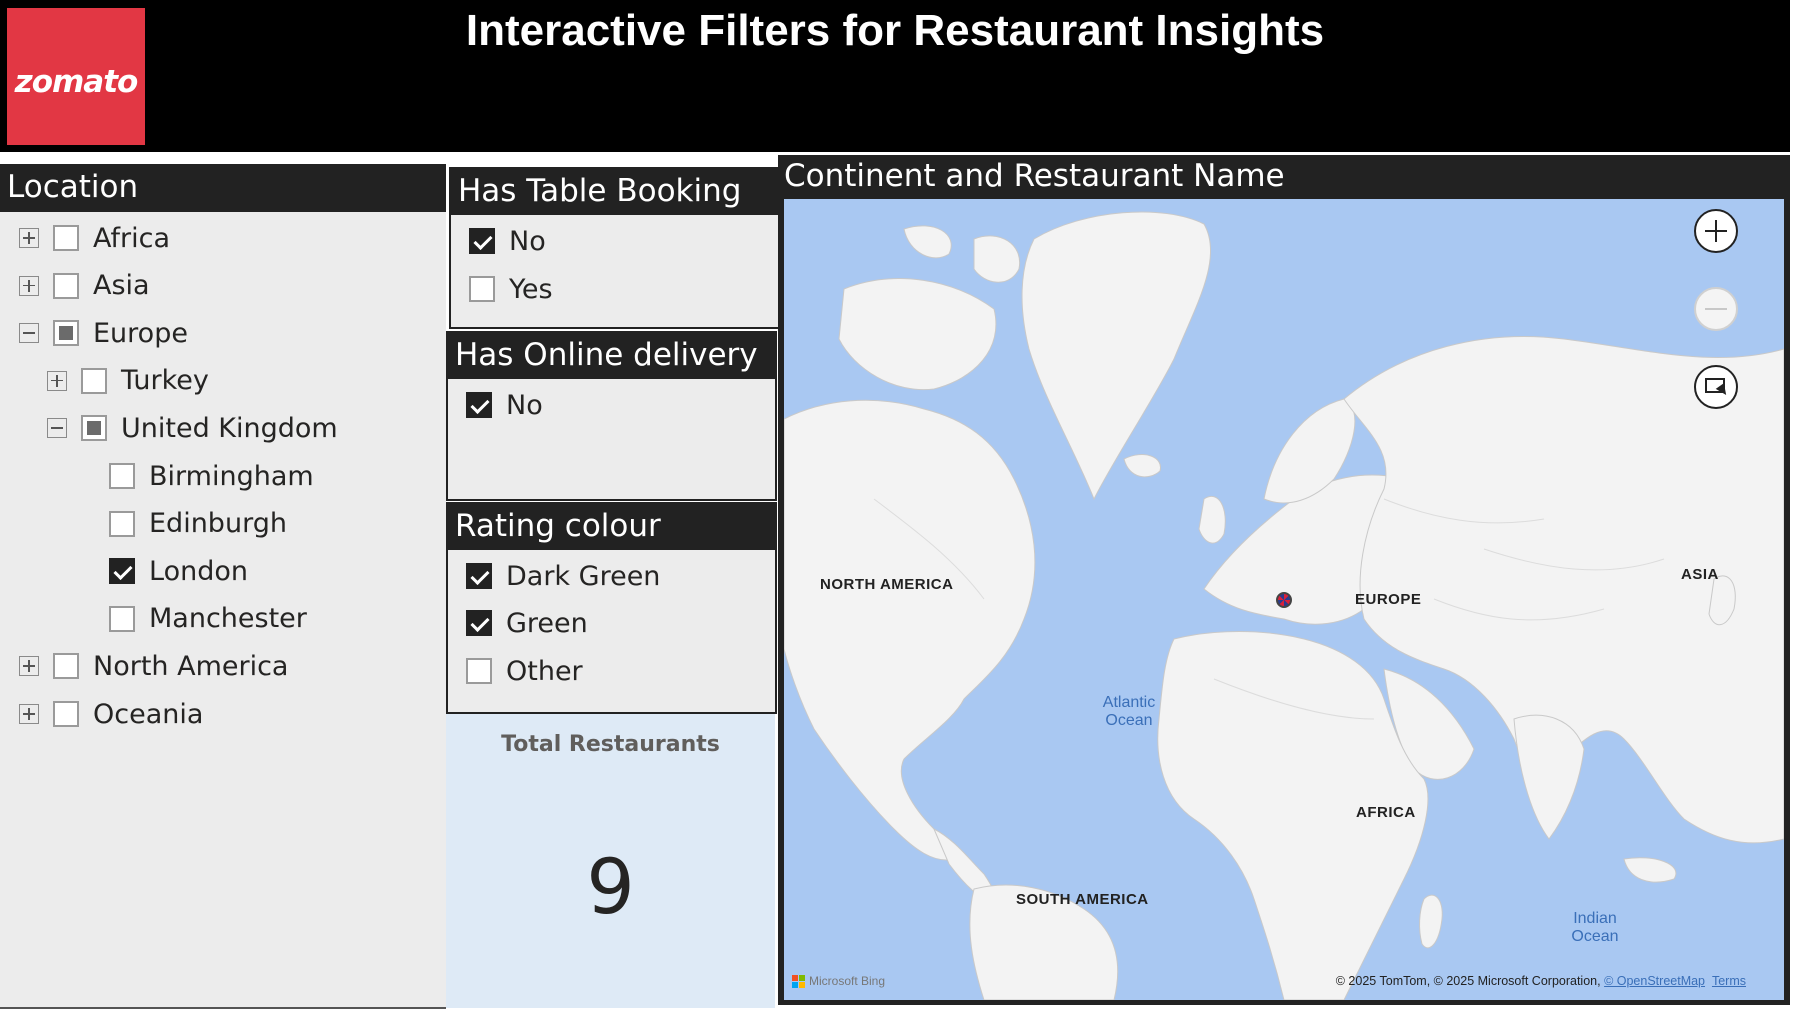 Image resolution: width=1794 pixels, height=1012 pixels. What do you see at coordinates (1716, 231) in the screenshot?
I see `zoom-in-button` at bounding box center [1716, 231].